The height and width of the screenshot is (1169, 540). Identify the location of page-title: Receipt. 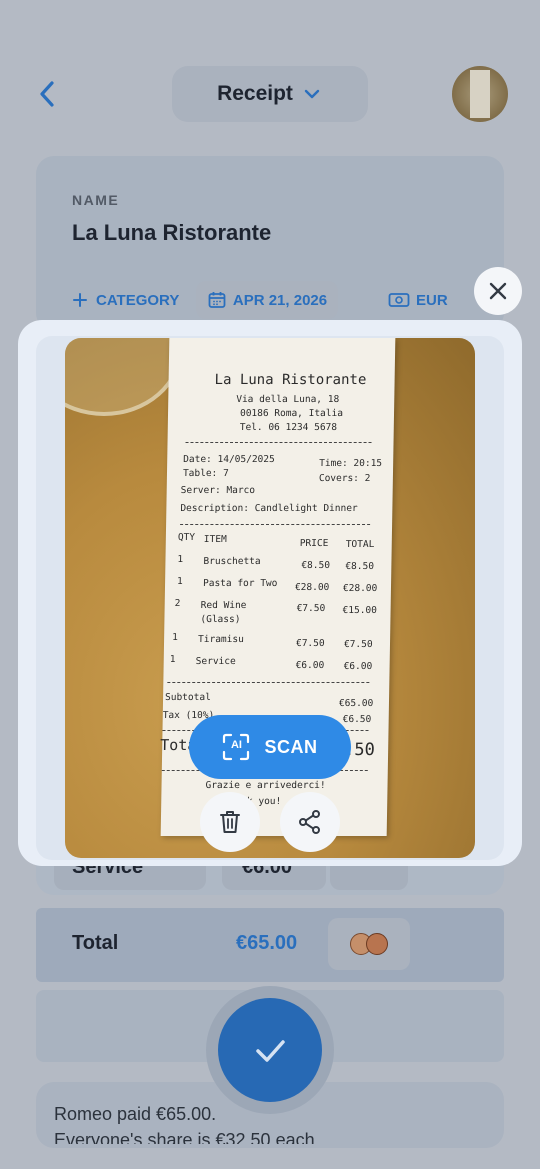
(255, 93).